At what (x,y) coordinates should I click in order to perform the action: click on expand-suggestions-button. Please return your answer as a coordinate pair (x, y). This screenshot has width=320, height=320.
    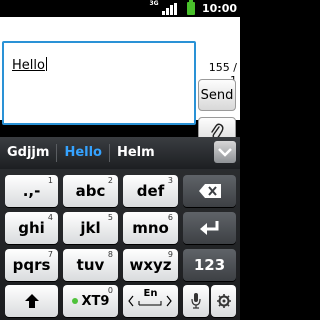
    Looking at the image, I should click on (225, 152).